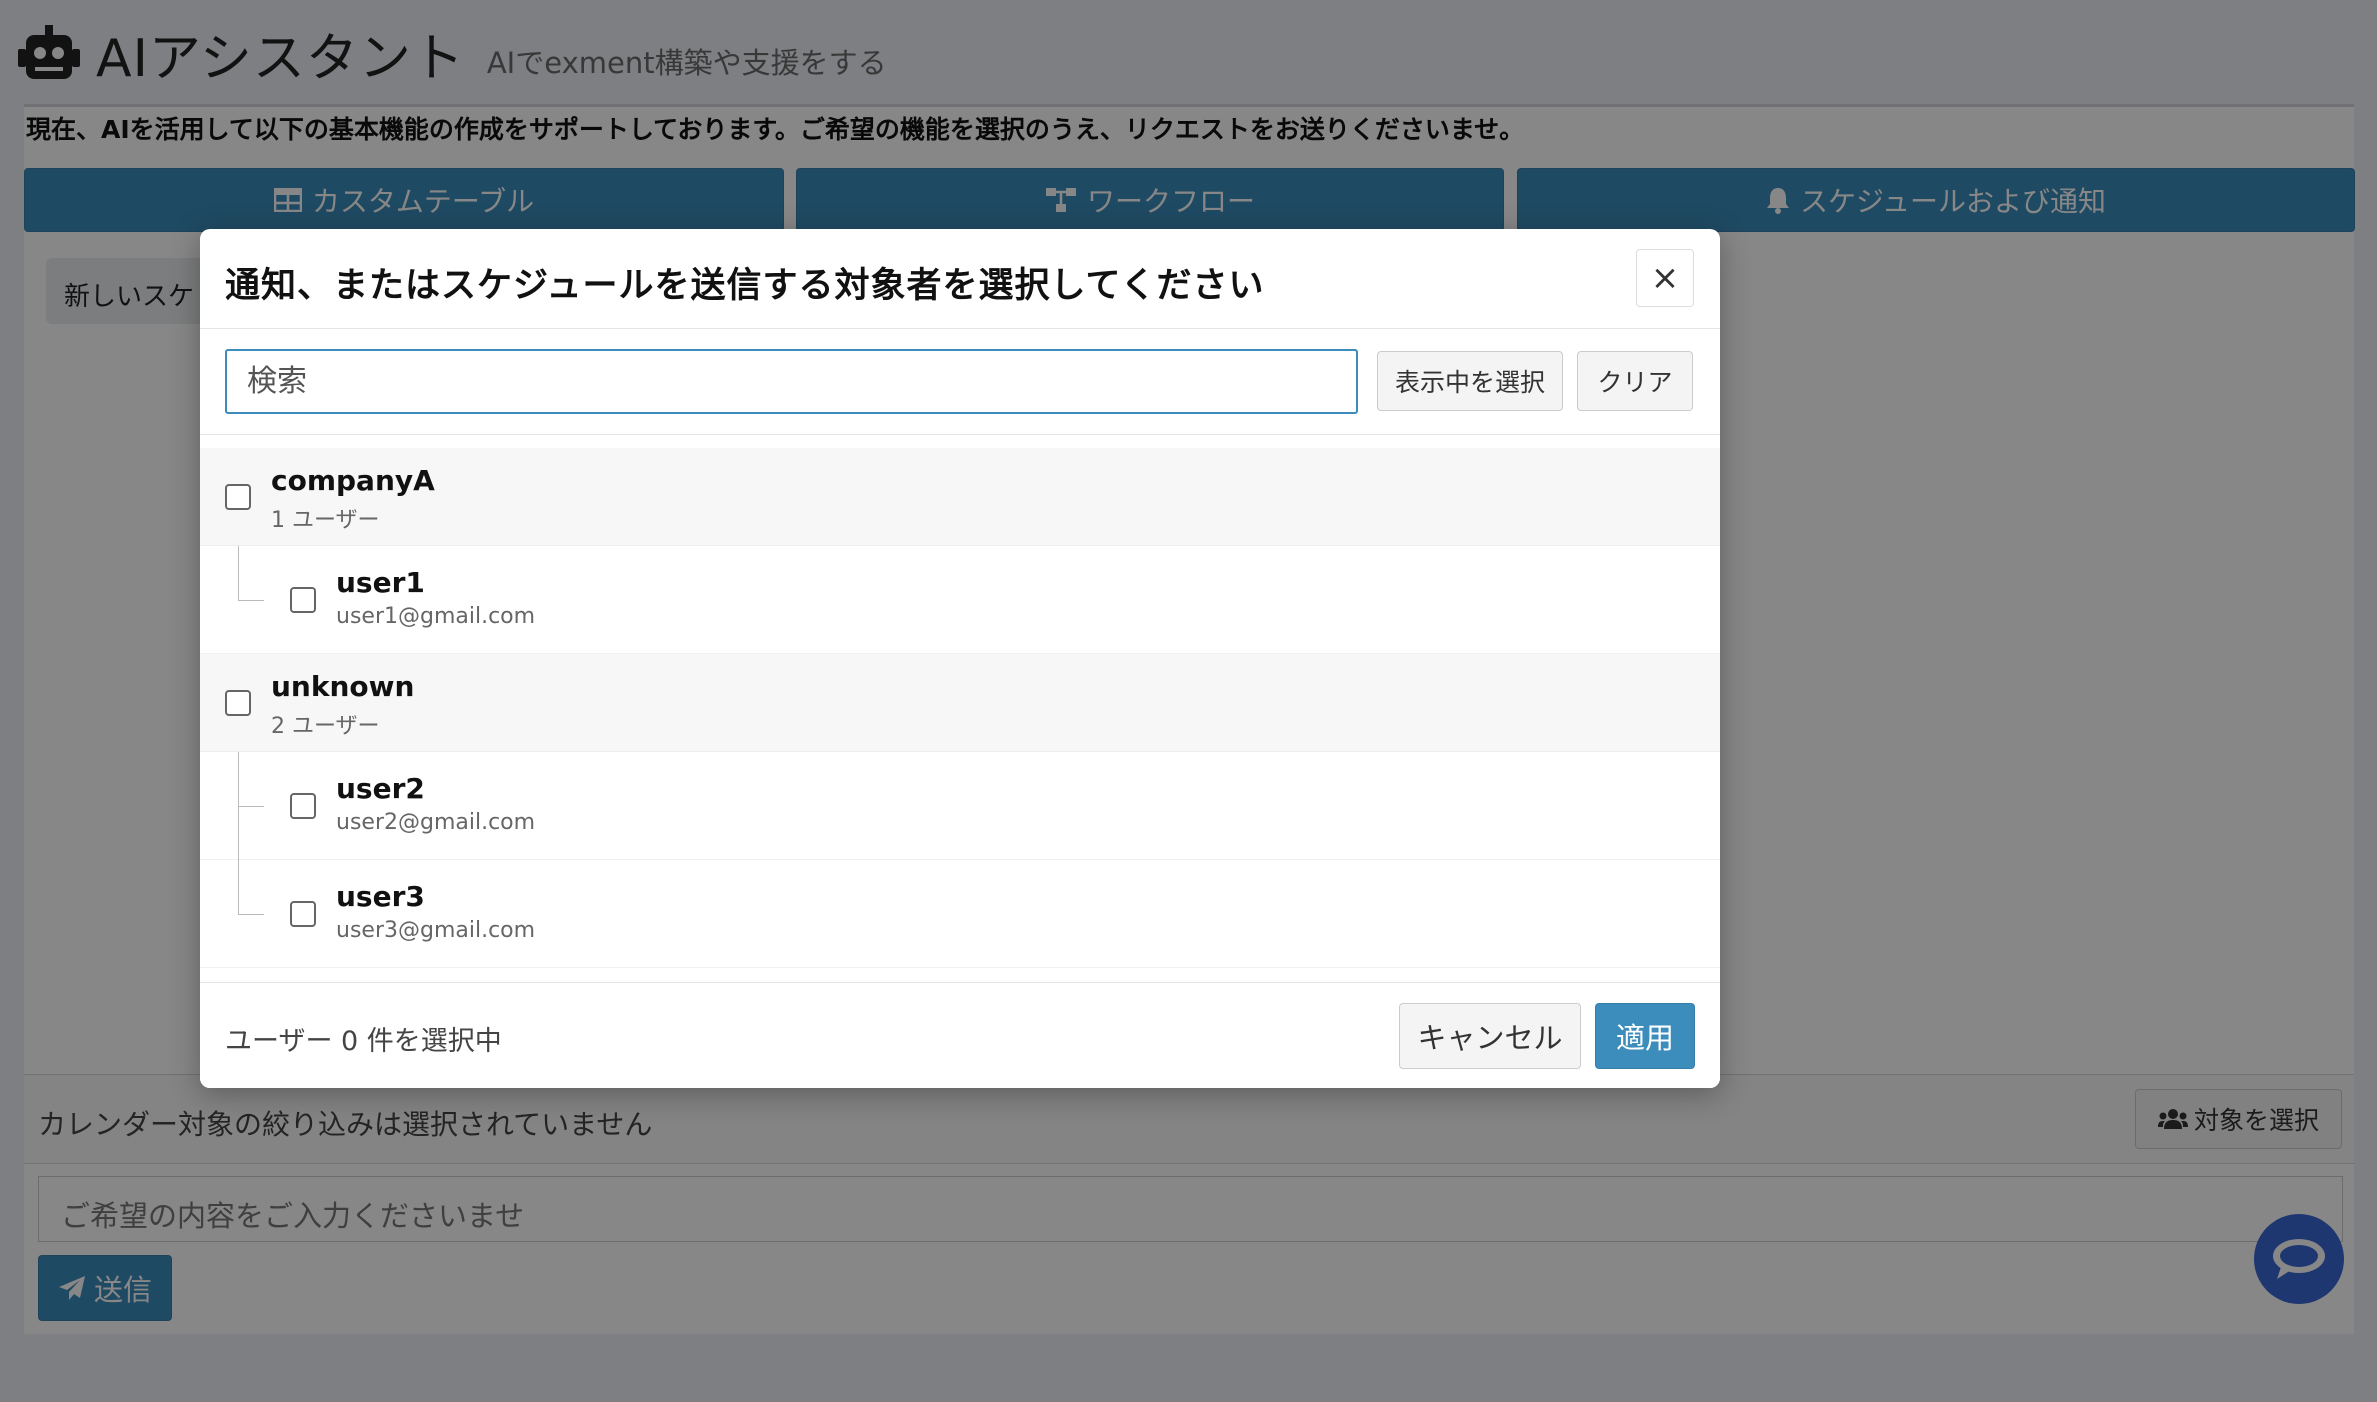  I want to click on user-email: user2@gmail.com, so click(436, 822).